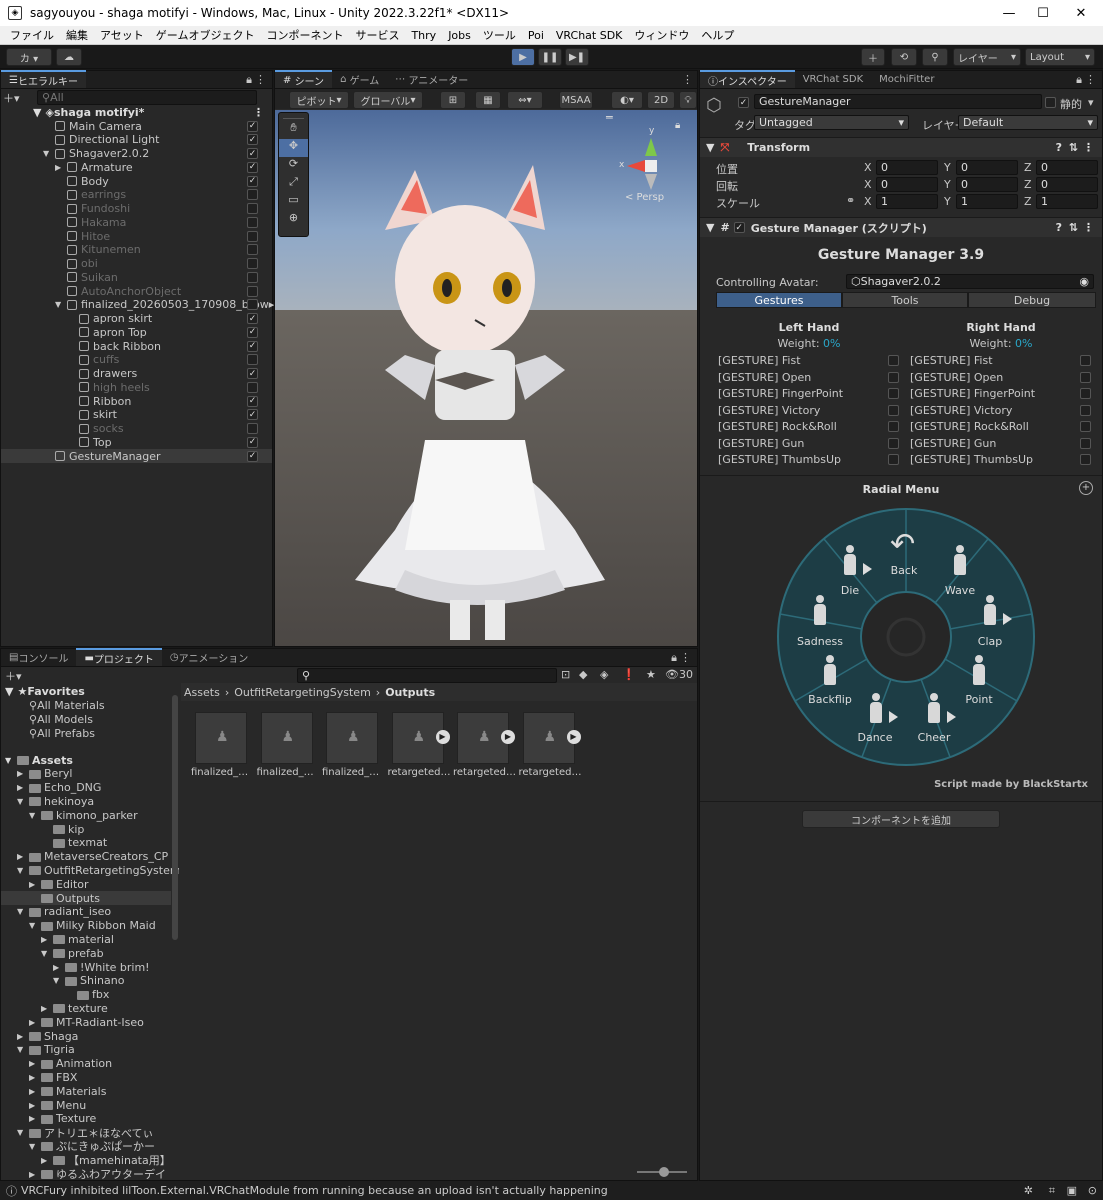 Image resolution: width=1103 pixels, height=1200 pixels. I want to click on asset-thumbnail: ♟, so click(352, 738).